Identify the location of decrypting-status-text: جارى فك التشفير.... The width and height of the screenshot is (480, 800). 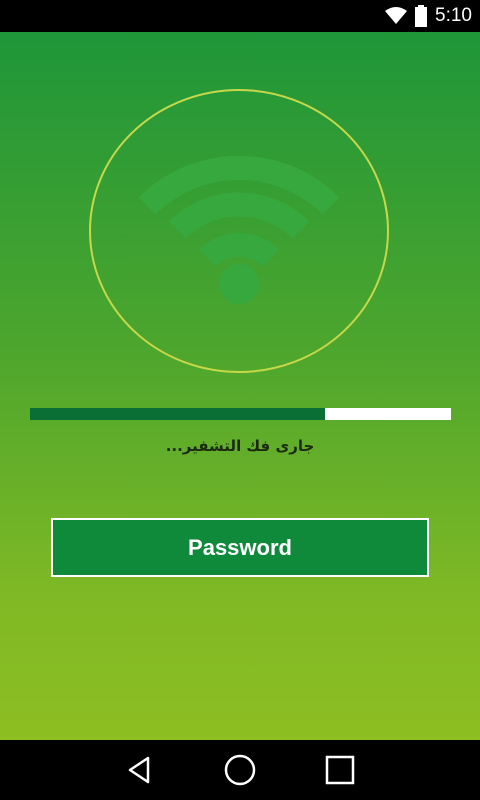
(240, 446).